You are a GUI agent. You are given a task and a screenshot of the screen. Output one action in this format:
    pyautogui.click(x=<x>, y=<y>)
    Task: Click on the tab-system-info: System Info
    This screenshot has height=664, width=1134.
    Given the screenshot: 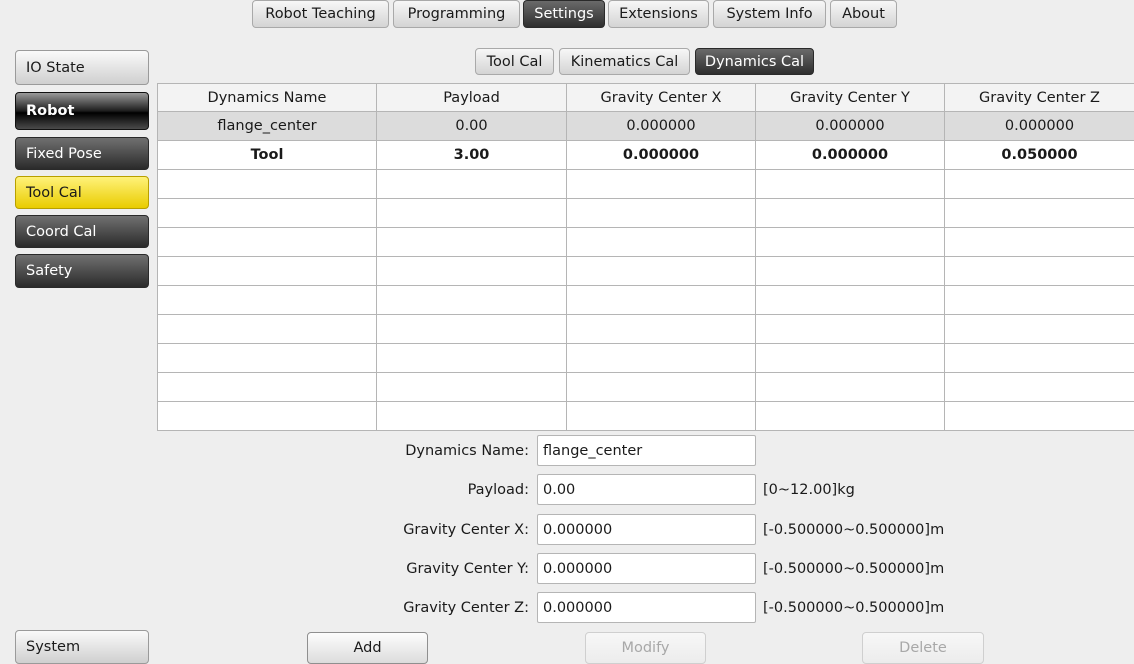 What is the action you would take?
    pyautogui.click(x=769, y=14)
    